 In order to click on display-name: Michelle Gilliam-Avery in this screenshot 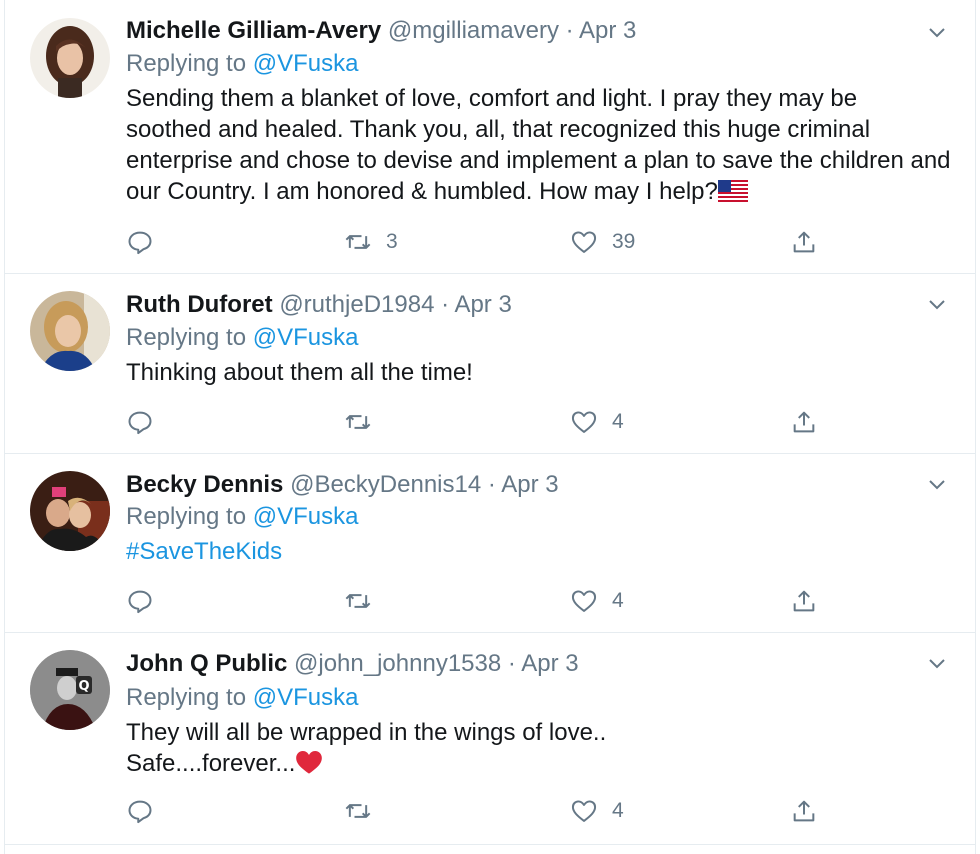, I will do `click(253, 30)`.